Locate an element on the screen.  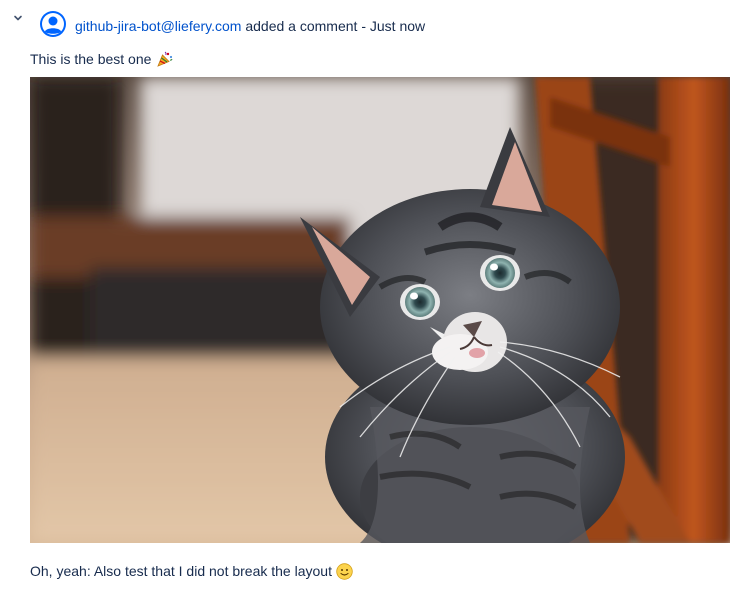
avatar is located at coordinates (53, 24).